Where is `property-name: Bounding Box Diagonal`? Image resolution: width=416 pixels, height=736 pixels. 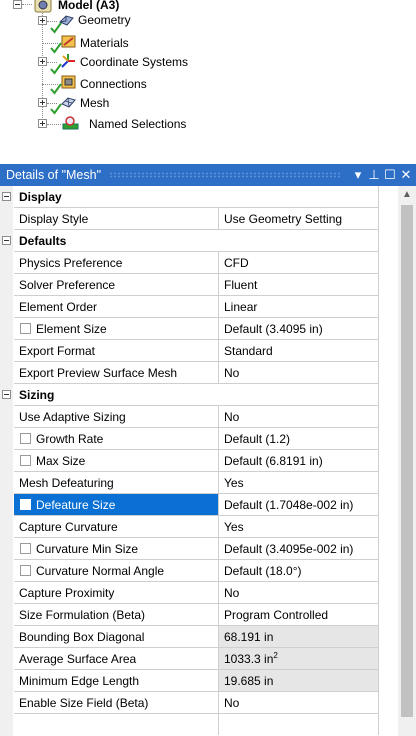 property-name: Bounding Box Diagonal is located at coordinates (82, 636).